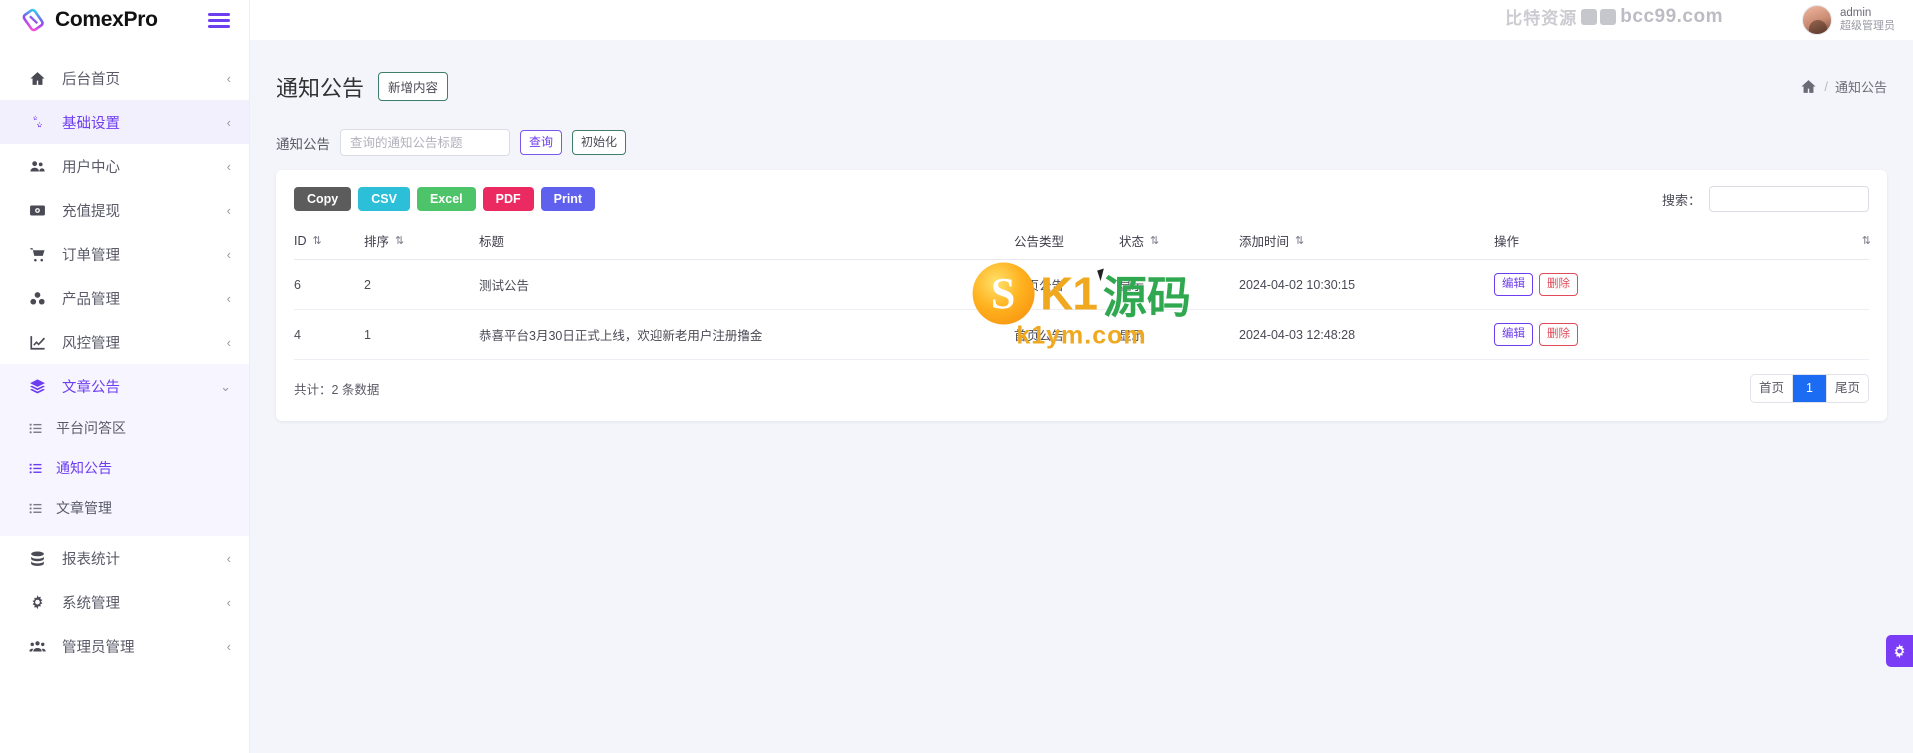 This screenshot has width=1913, height=753. I want to click on page-header-left: 通知公告 新增内容, so click(362, 86).